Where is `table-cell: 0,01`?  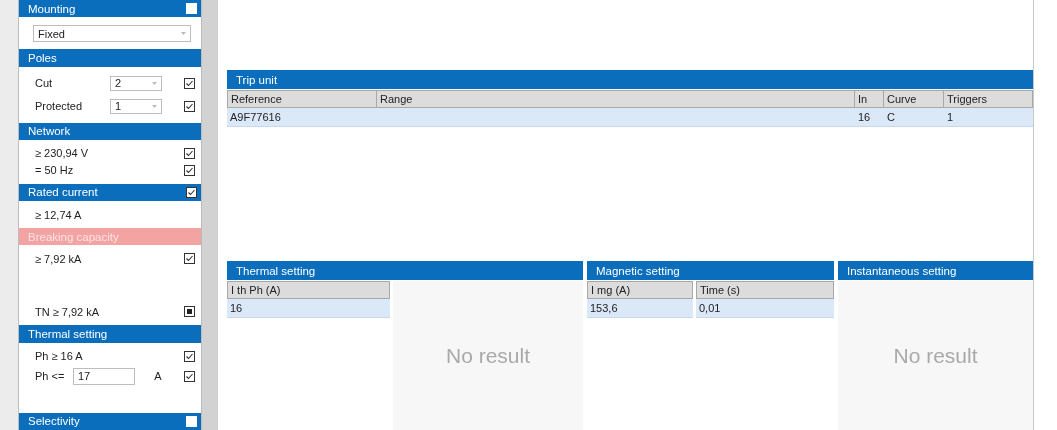 table-cell: 0,01 is located at coordinates (765, 308).